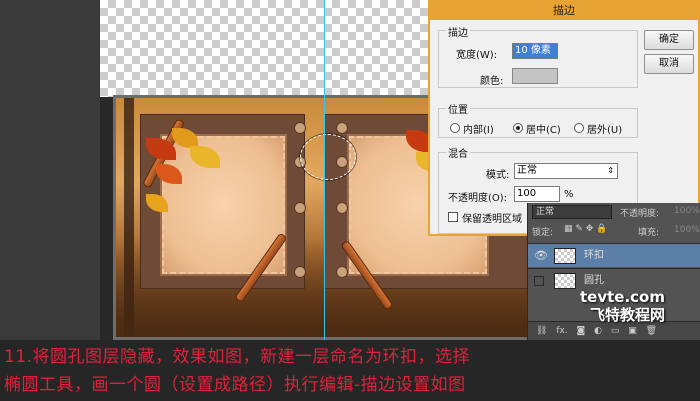 The image size is (700, 401). Describe the element at coordinates (458, 152) in the screenshot. I see `blend-group-label: 混合` at that location.